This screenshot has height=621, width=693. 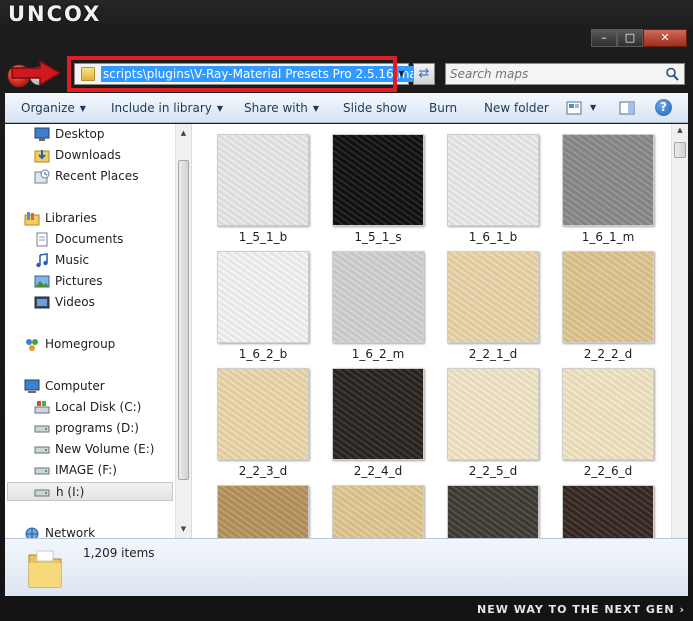 I want to click on file-item: 1_6_1_b, so click(x=485, y=184).